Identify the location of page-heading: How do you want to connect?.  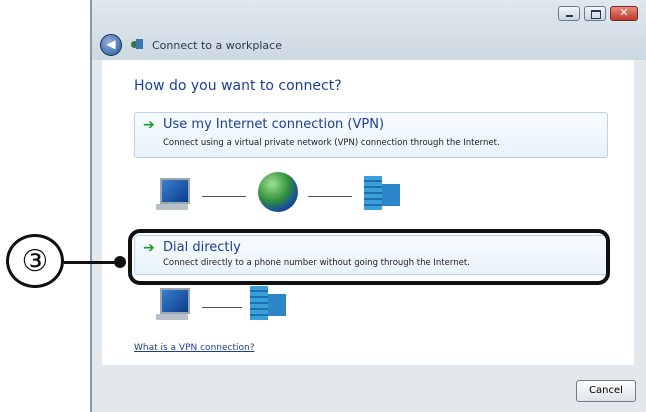
(238, 86).